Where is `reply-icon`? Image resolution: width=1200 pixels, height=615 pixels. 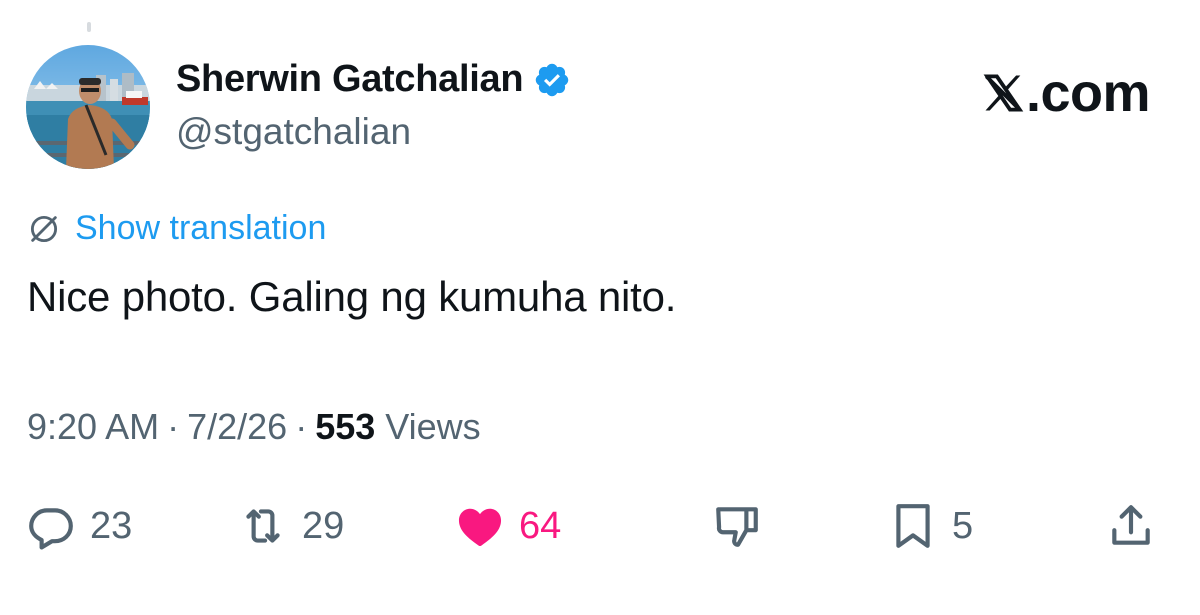
reply-icon is located at coordinates (51, 529).